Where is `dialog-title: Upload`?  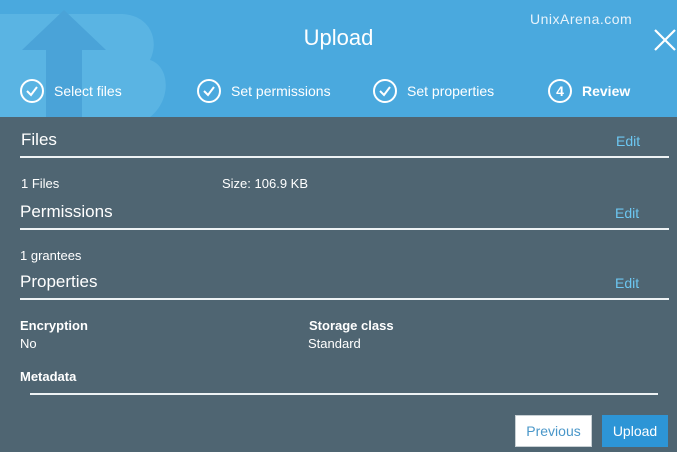 dialog-title: Upload is located at coordinates (338, 37).